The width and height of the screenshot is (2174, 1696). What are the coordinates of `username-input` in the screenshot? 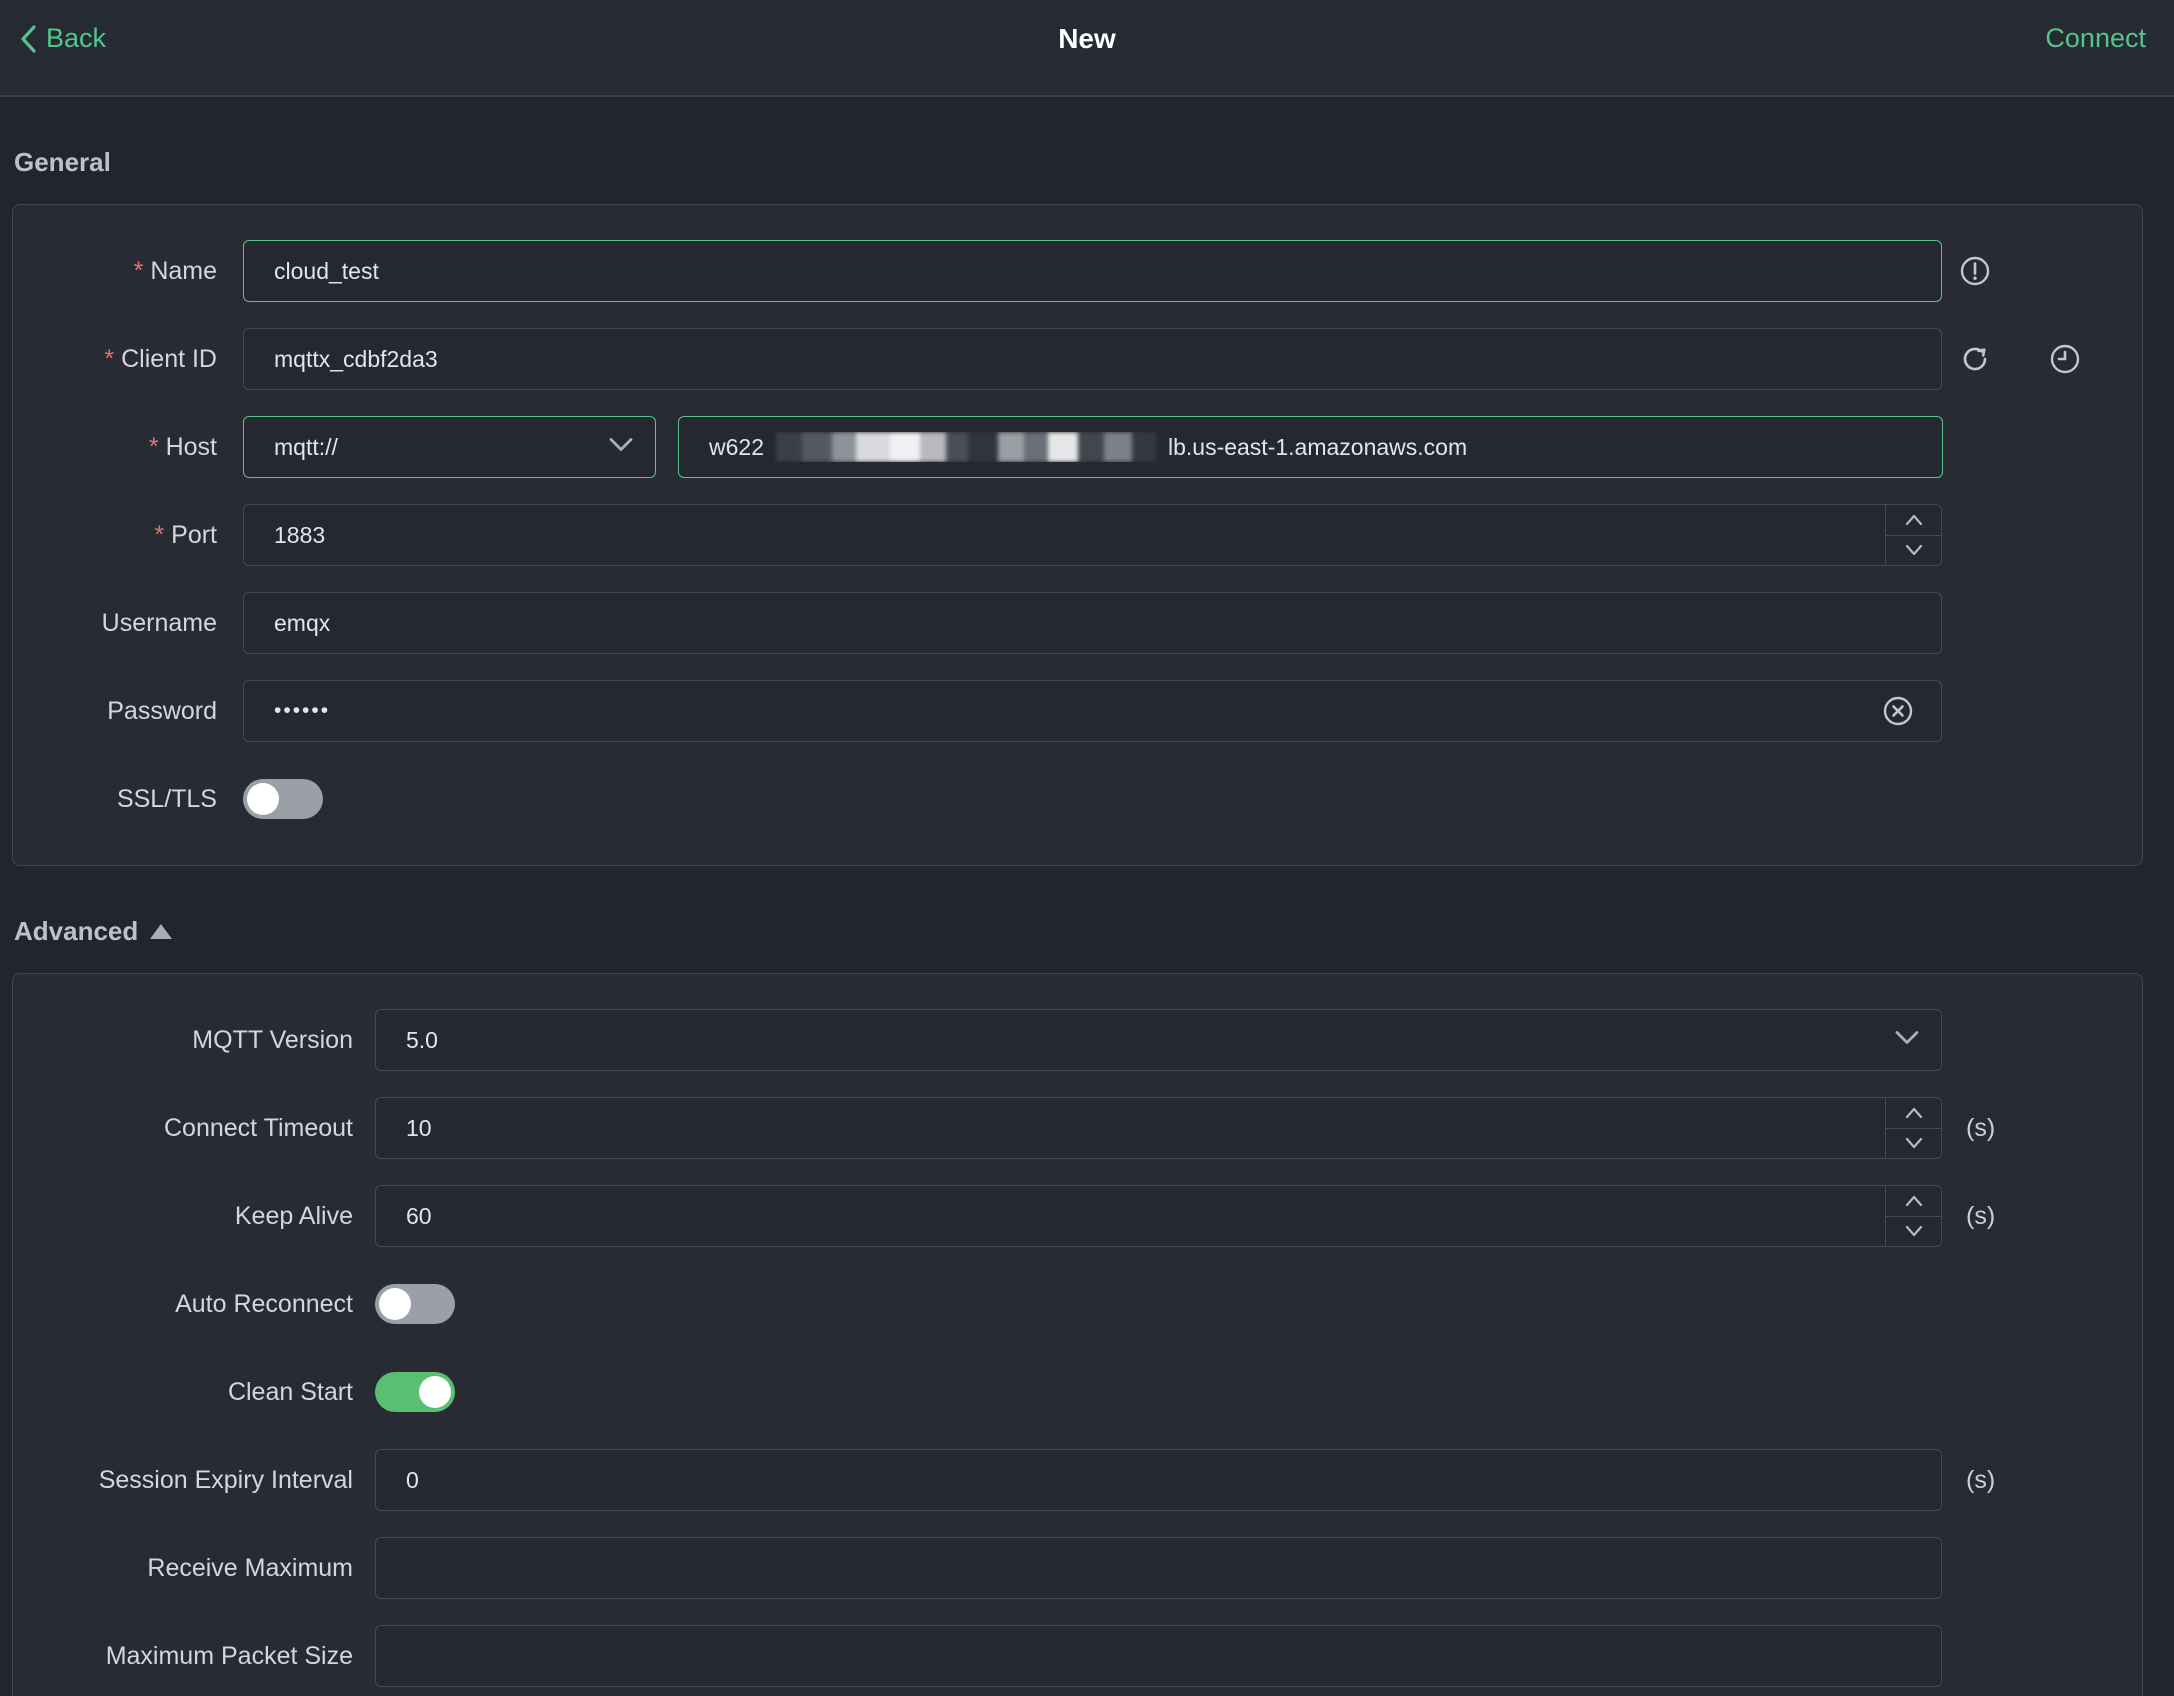 It's located at (1092, 623).